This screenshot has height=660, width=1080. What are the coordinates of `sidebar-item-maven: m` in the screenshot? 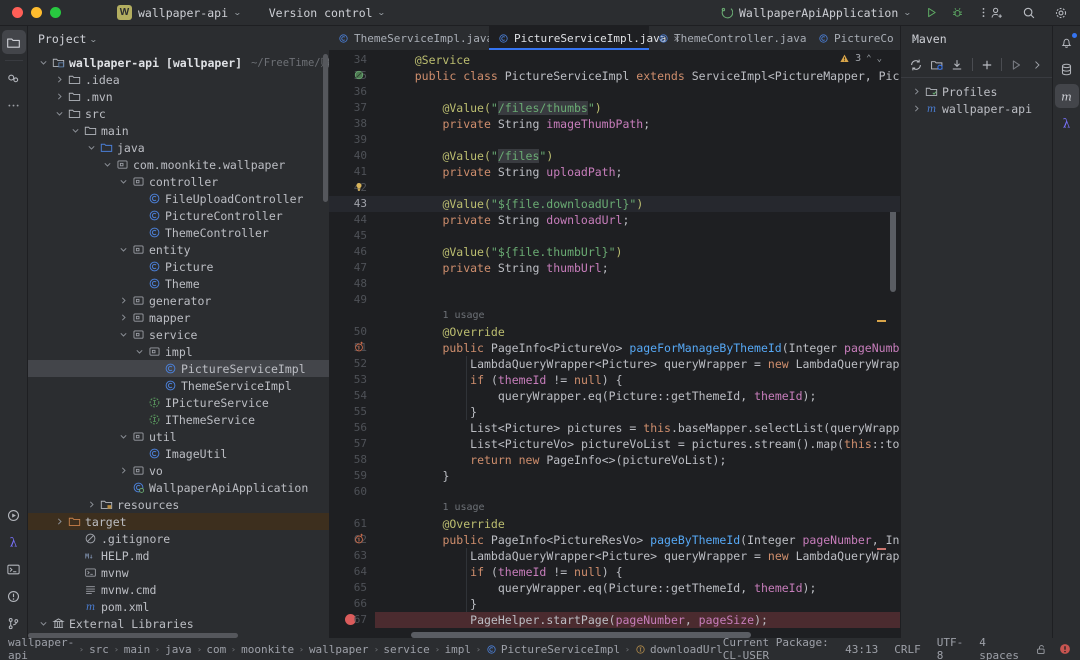 It's located at (1066, 96).